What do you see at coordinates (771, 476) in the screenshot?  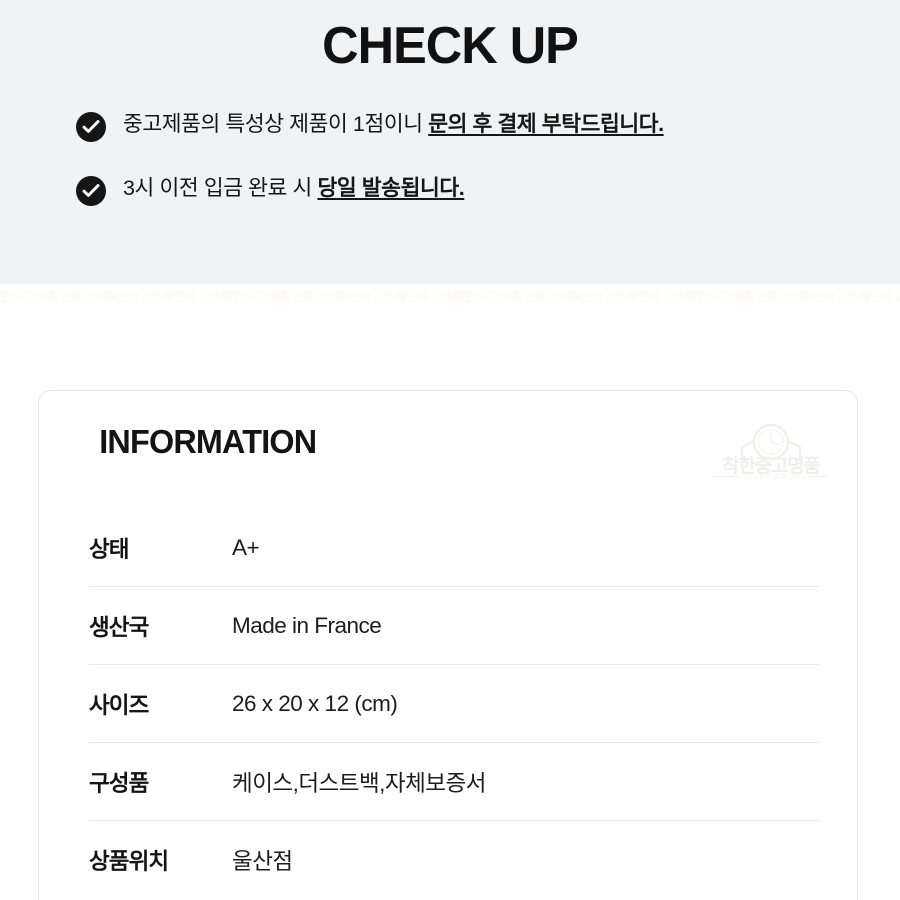 I see `brand-watermark-latin: LUXURY GOODS` at bounding box center [771, 476].